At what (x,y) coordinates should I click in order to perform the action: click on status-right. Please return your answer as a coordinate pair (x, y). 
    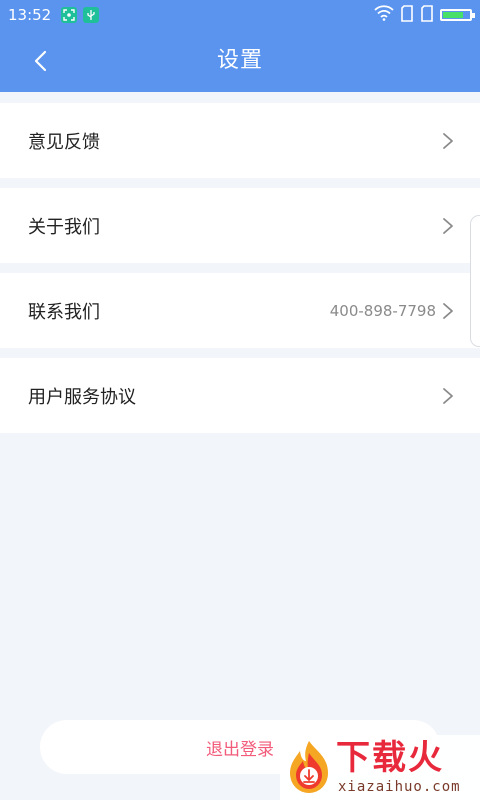
    Looking at the image, I should click on (424, 15).